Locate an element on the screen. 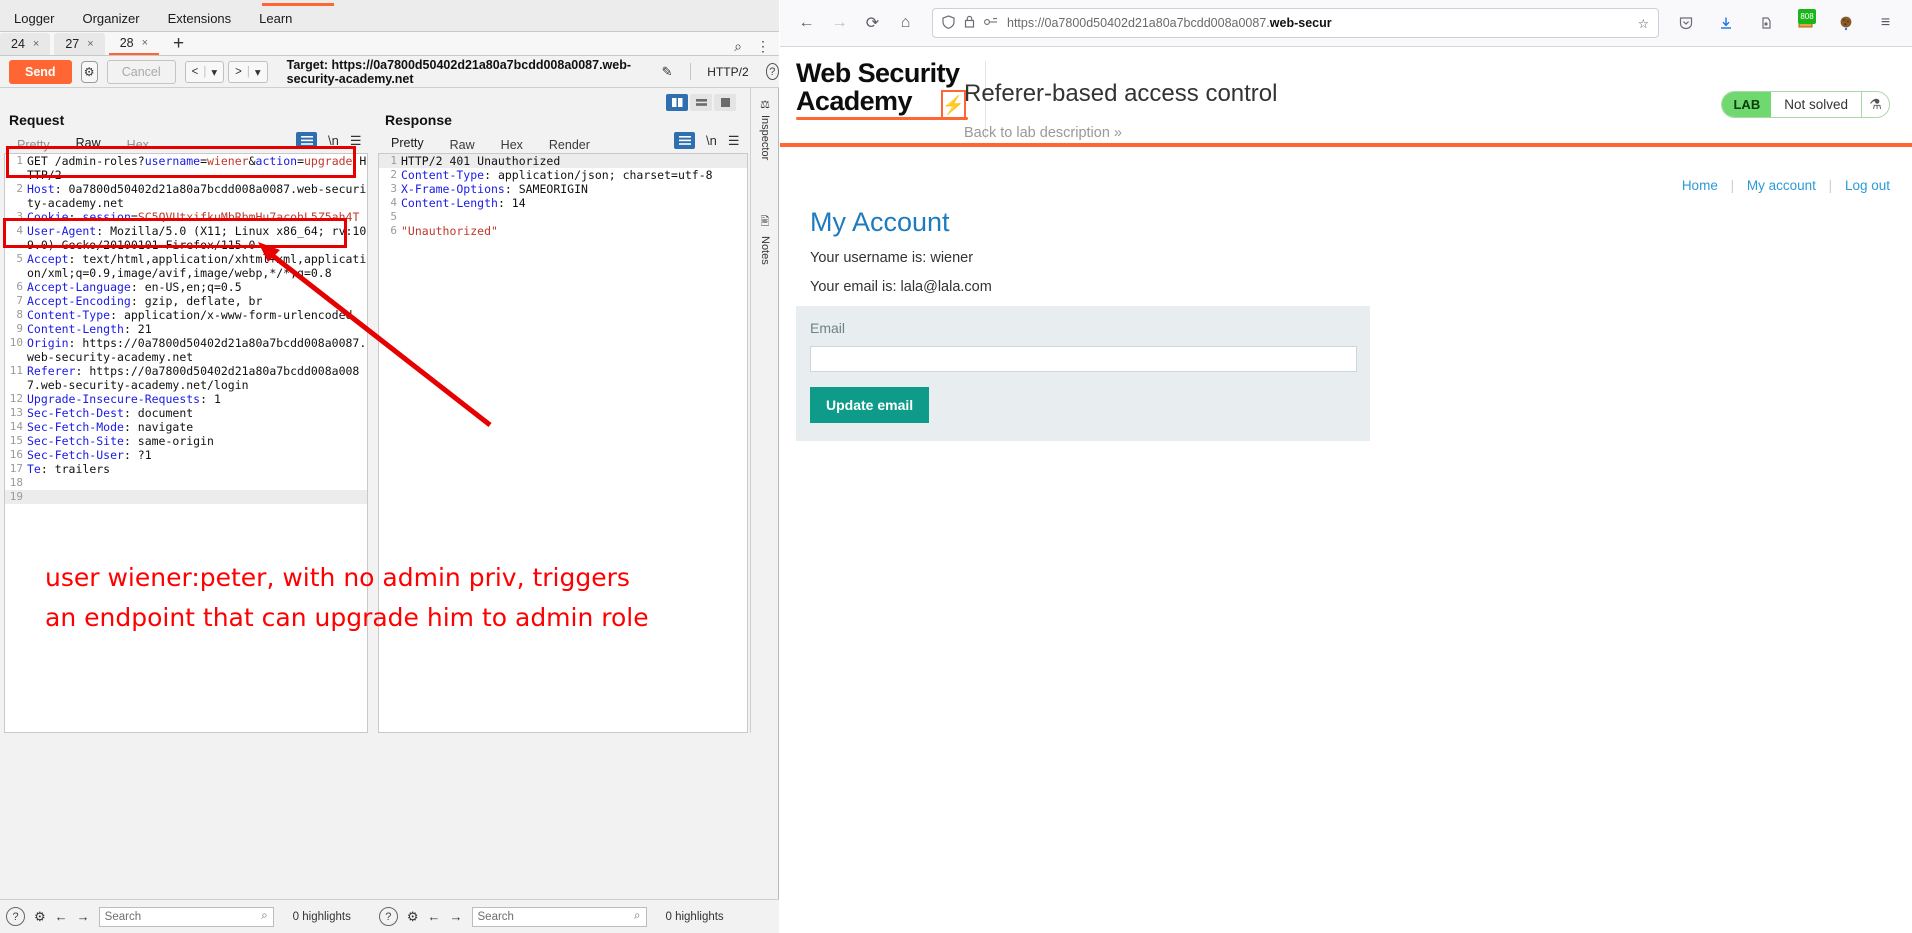  nav-link-log-out: Log out is located at coordinates (1867, 185).